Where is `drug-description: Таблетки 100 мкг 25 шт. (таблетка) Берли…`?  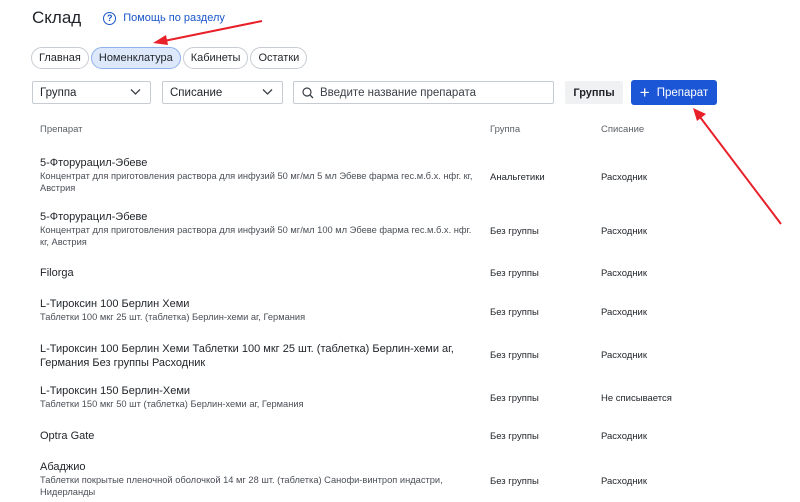 drug-description: Таблетки 100 мкг 25 шт. (таблетка) Берли… is located at coordinates (173, 317).